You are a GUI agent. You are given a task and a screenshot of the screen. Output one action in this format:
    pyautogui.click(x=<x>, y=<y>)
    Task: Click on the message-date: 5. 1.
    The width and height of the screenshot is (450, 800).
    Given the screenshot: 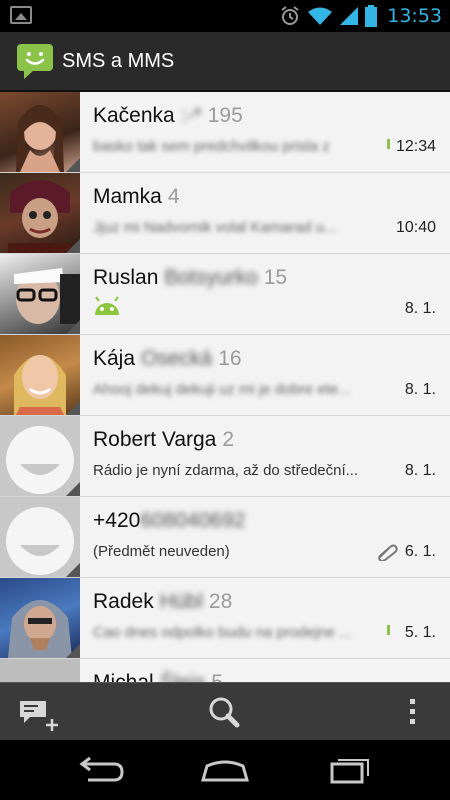 What is the action you would take?
    pyautogui.click(x=420, y=632)
    